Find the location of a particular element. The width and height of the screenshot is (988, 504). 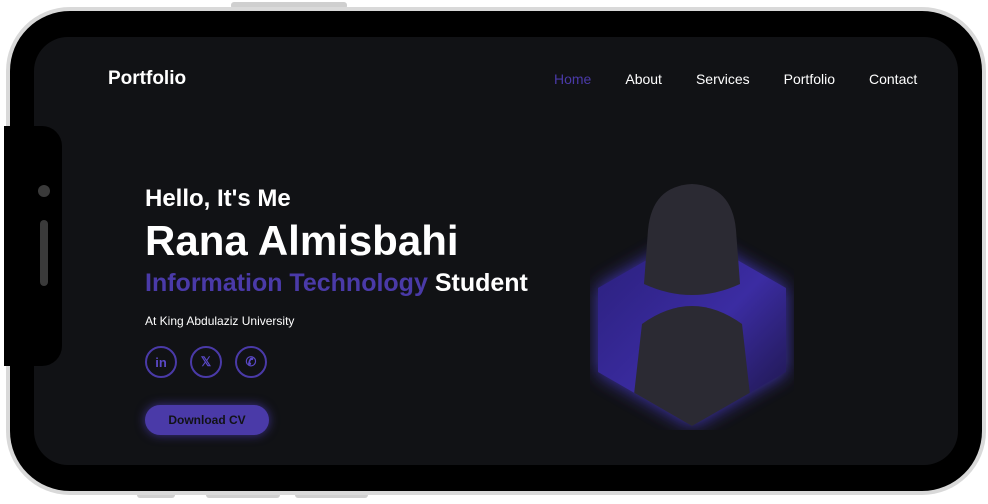

whatsapp-icon: ✆ is located at coordinates (251, 362).